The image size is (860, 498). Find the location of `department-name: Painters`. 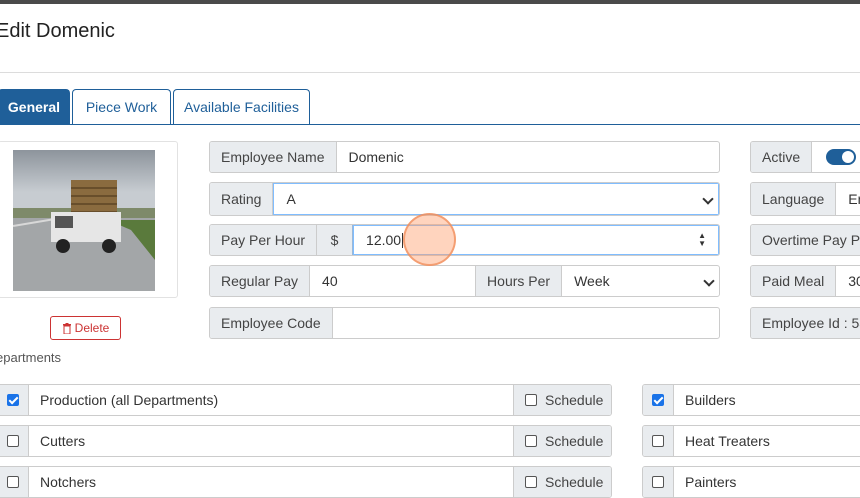

department-name: Painters is located at coordinates (711, 482).